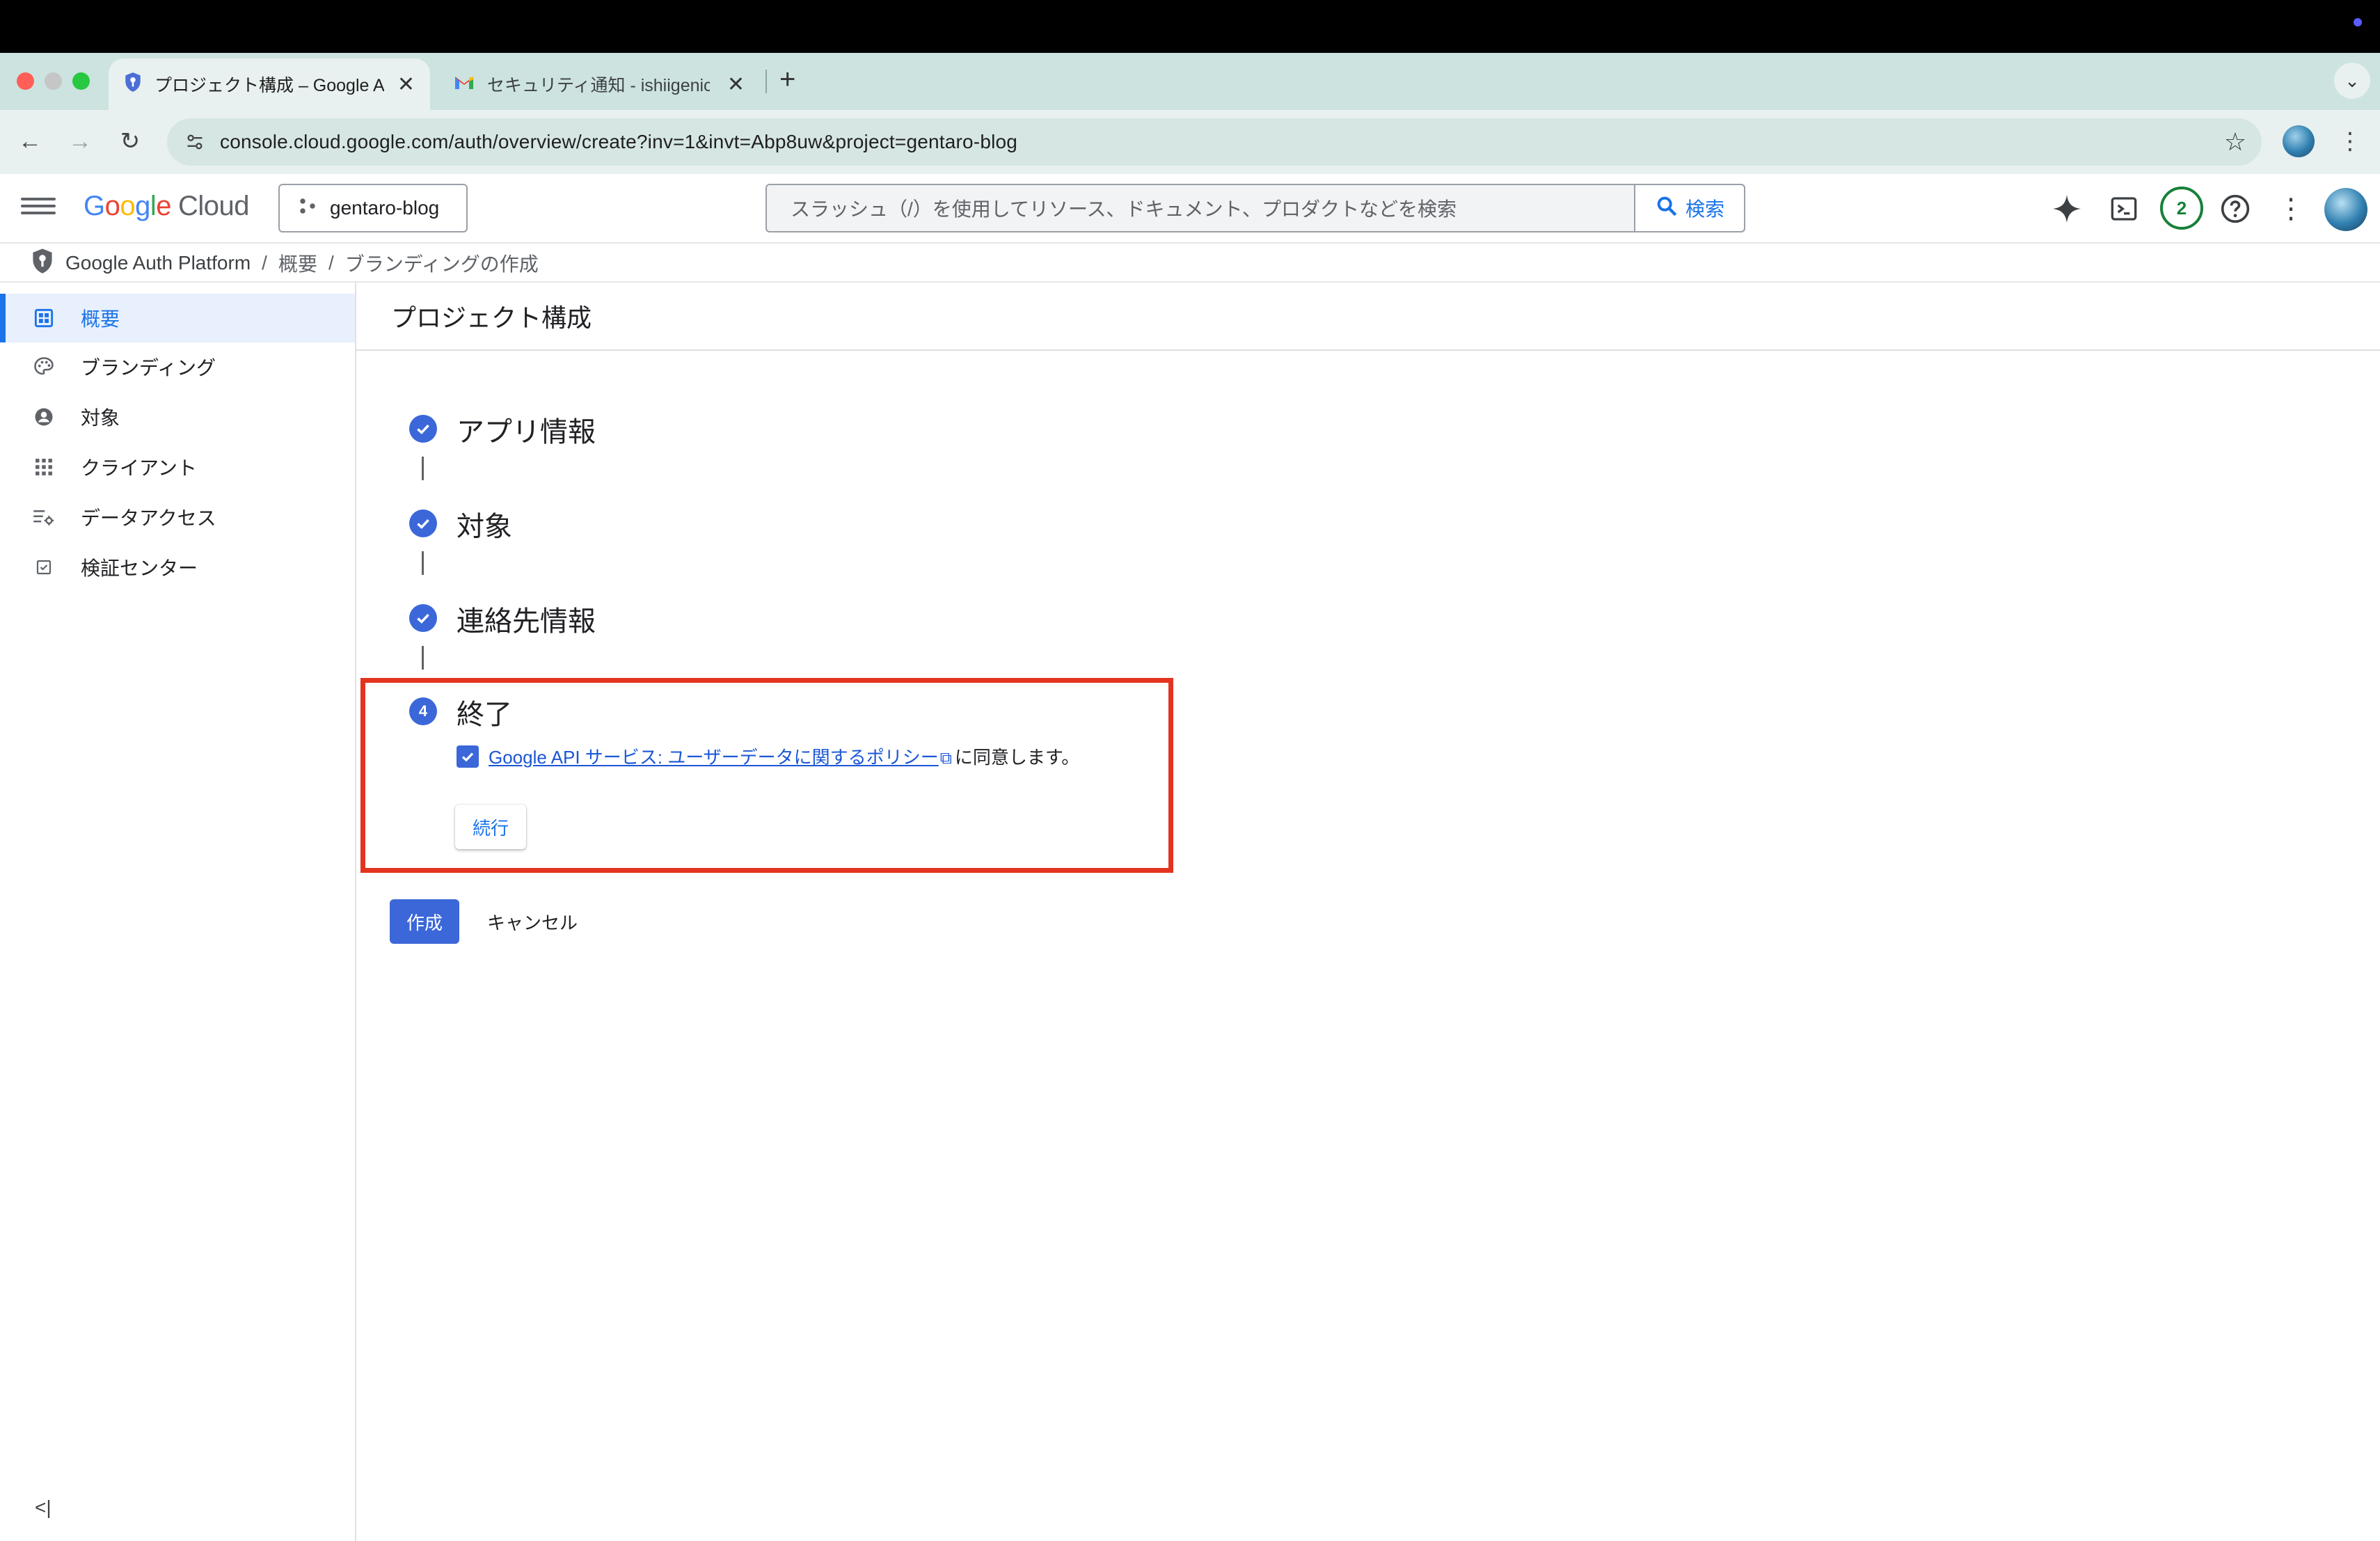 The image size is (2380, 1541). Describe the element at coordinates (2358, 22) in the screenshot. I see `recording-indicator-icon` at that location.